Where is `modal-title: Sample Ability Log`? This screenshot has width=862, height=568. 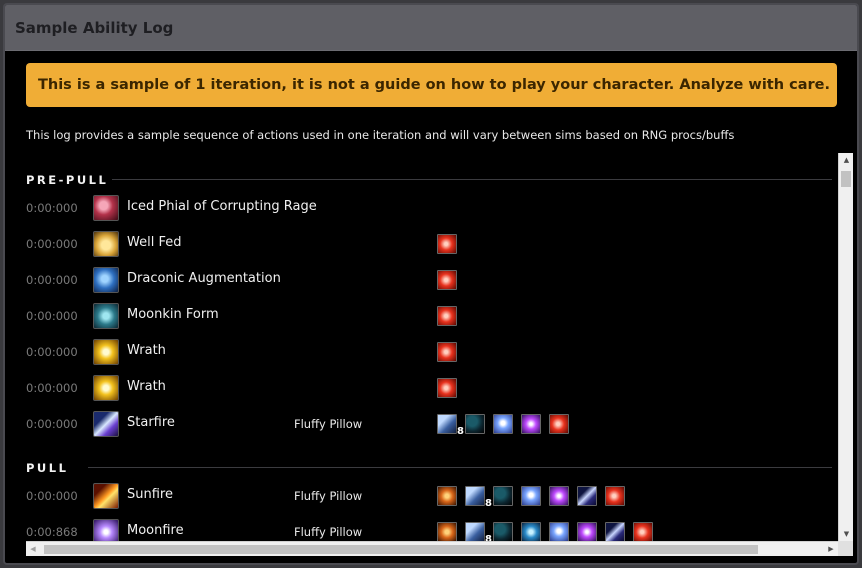
modal-title: Sample Ability Log is located at coordinates (94, 27).